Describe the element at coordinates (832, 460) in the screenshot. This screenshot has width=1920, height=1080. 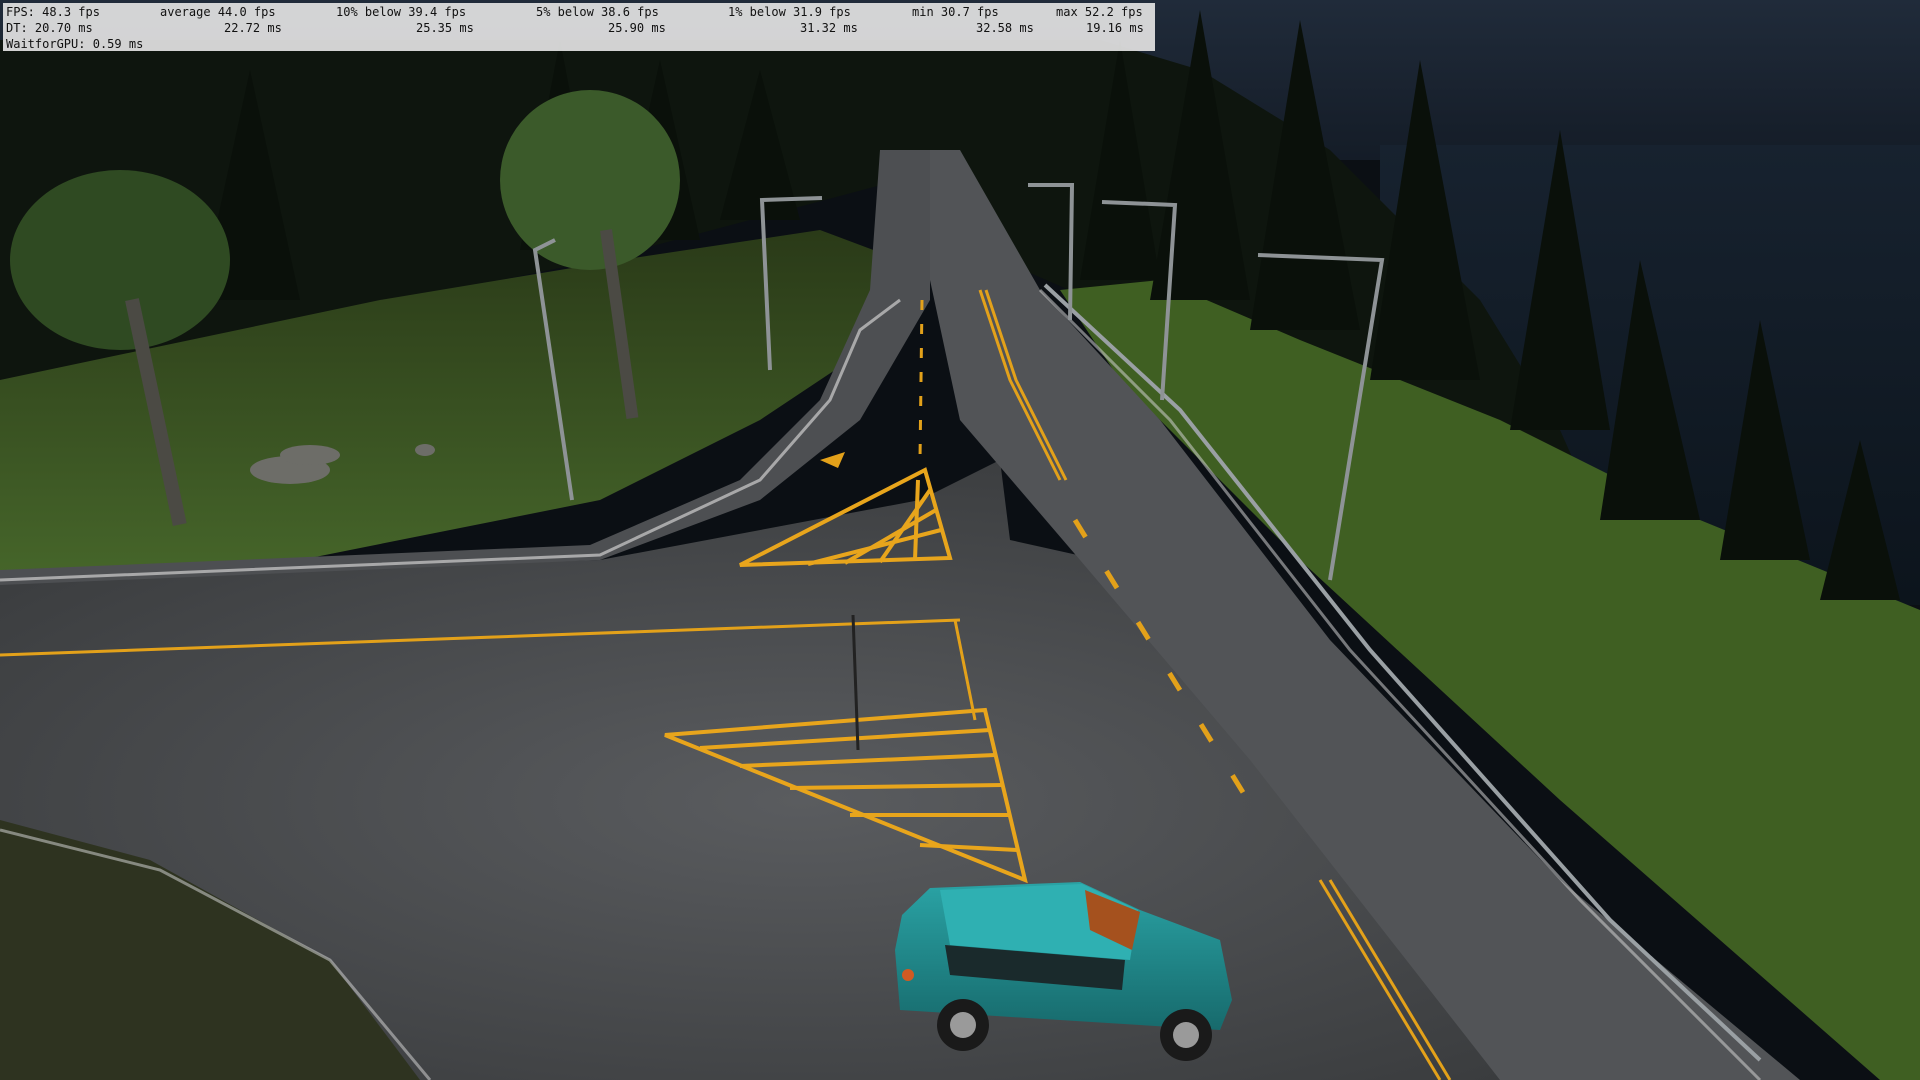
I see `road-arrow` at that location.